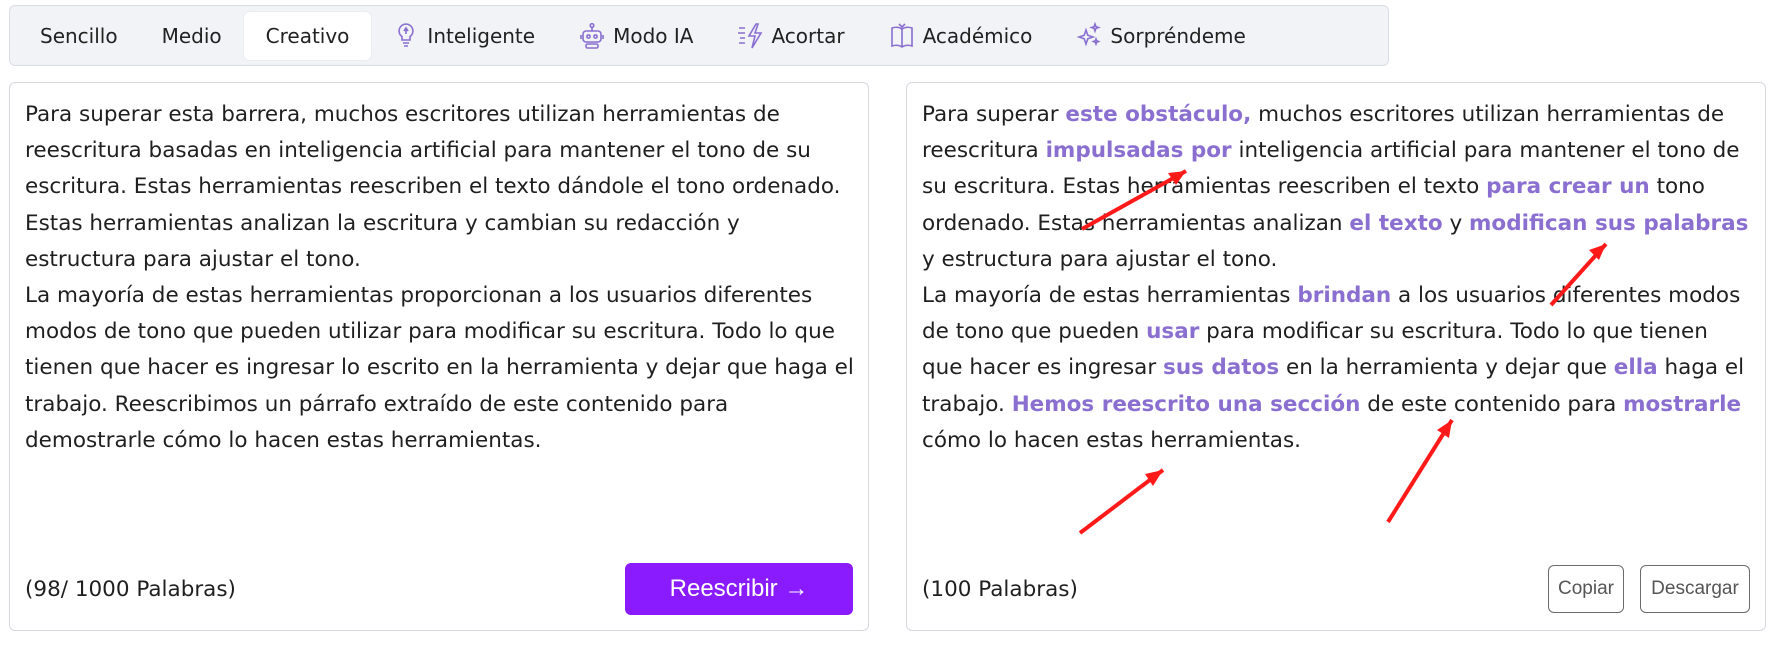  What do you see at coordinates (1568, 187) in the screenshot?
I see `highlighted-change: para crear un` at bounding box center [1568, 187].